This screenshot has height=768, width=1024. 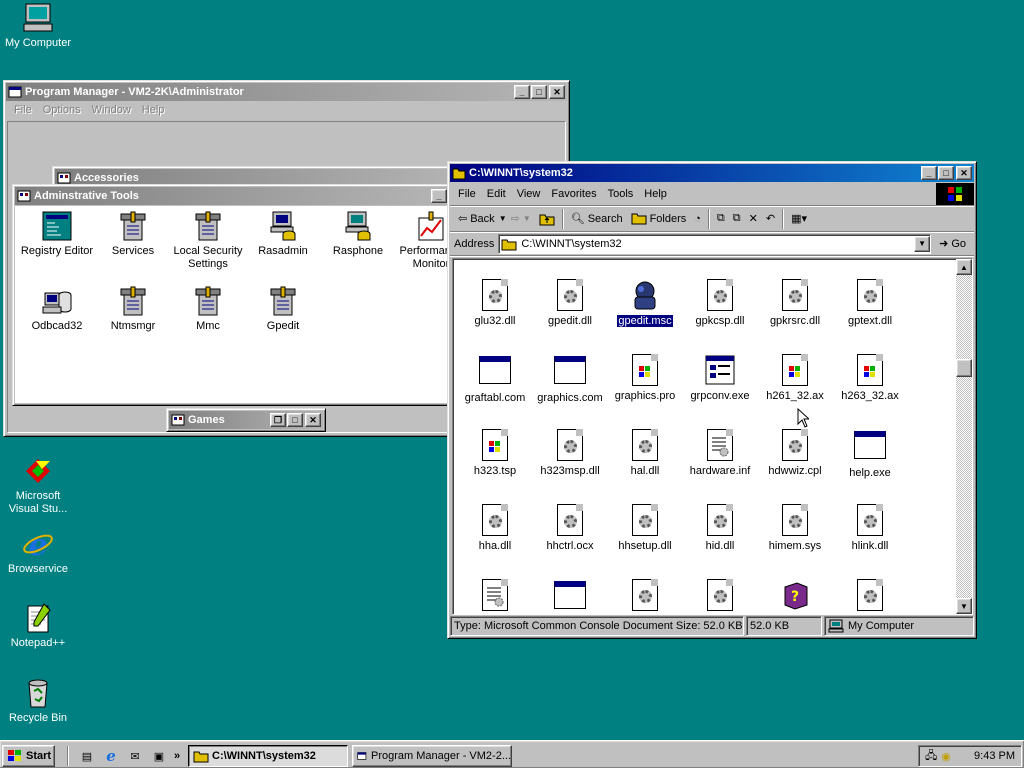 I want to click on ntmsmgr-item: Ntmsmgr, so click(x=133, y=309).